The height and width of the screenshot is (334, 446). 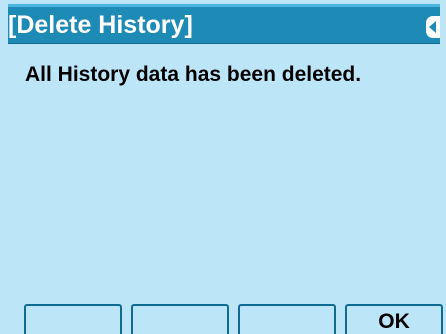 I want to click on left-arrow-icon, so click(x=432, y=27).